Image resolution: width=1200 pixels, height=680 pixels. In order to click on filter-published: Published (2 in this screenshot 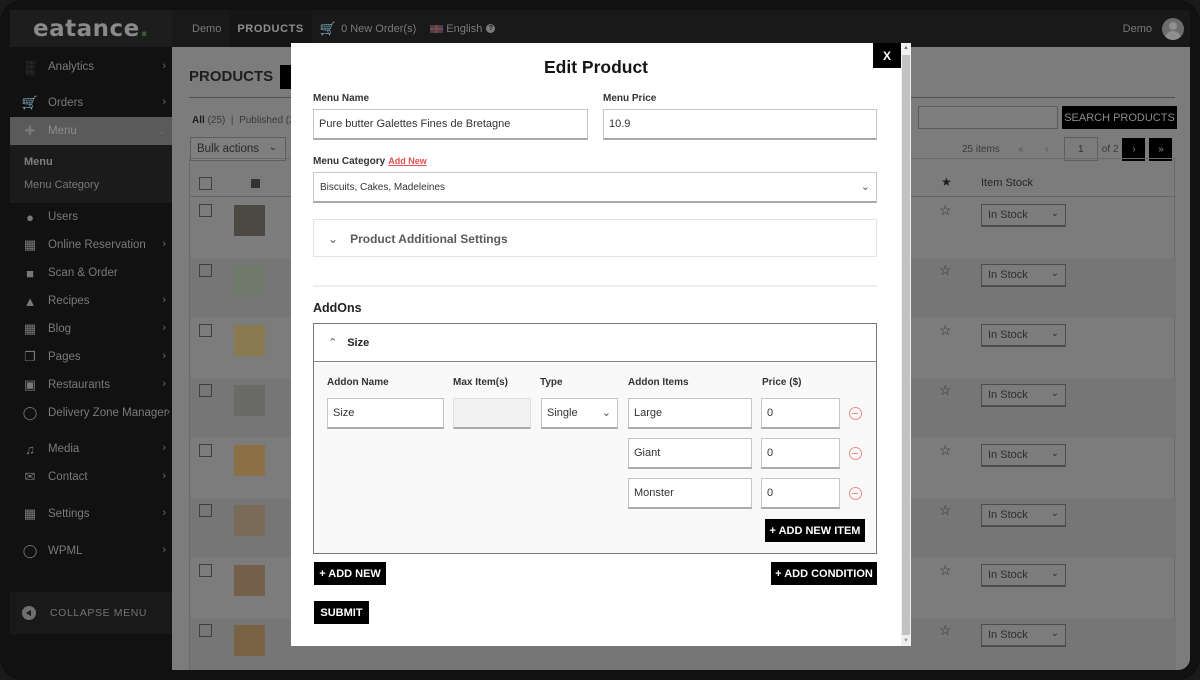, I will do `click(267, 120)`.